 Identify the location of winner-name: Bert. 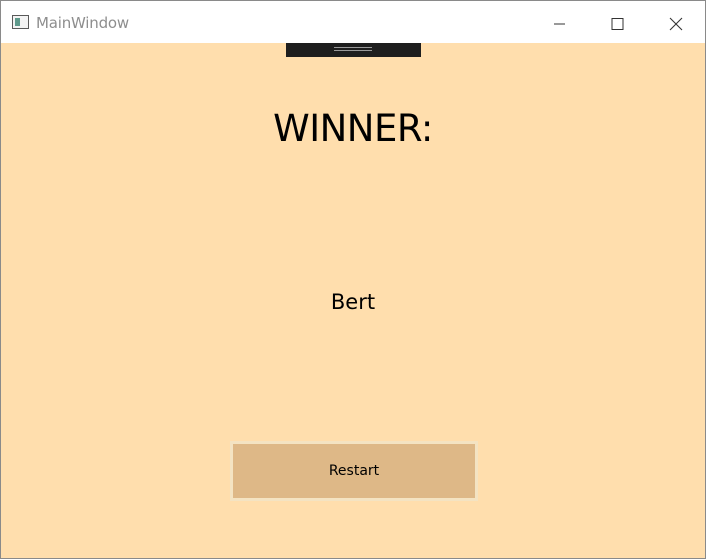
(353, 302).